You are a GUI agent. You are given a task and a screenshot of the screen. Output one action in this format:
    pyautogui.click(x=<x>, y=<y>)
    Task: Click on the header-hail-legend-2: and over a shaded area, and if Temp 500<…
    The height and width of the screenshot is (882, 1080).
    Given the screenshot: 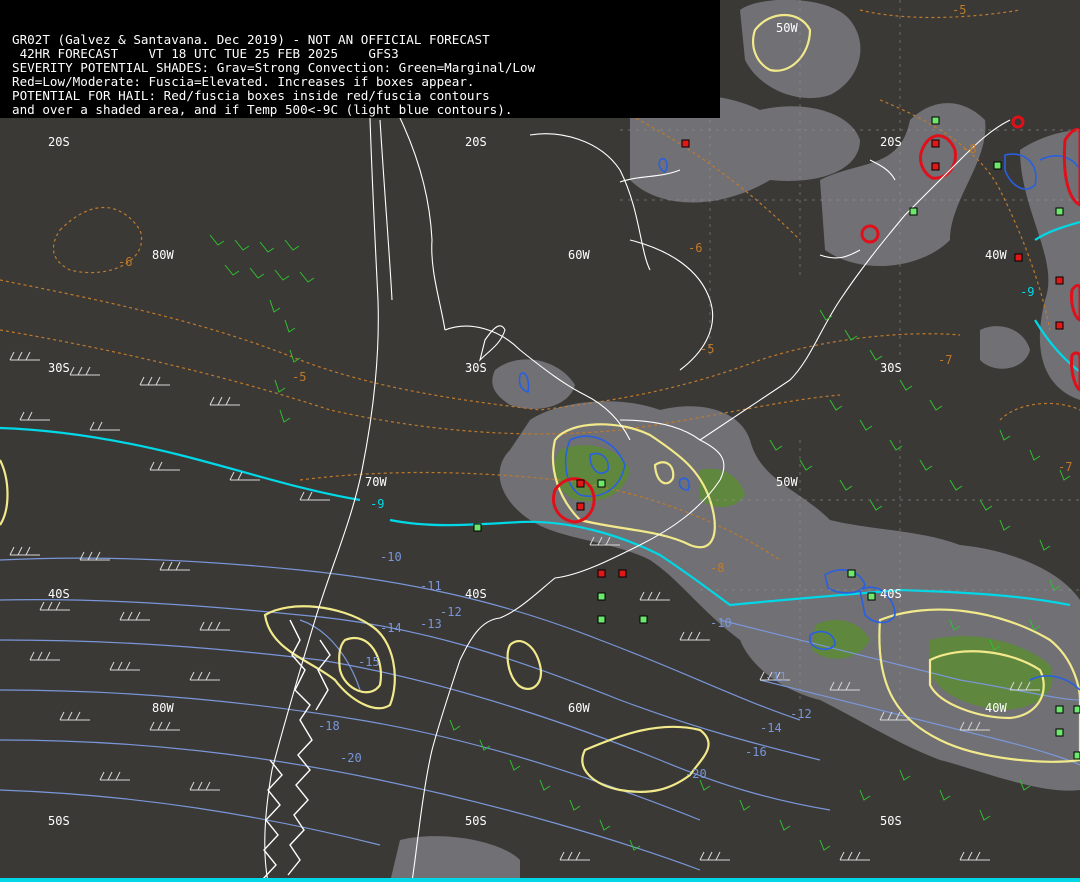 What is the action you would take?
    pyautogui.click(x=262, y=109)
    